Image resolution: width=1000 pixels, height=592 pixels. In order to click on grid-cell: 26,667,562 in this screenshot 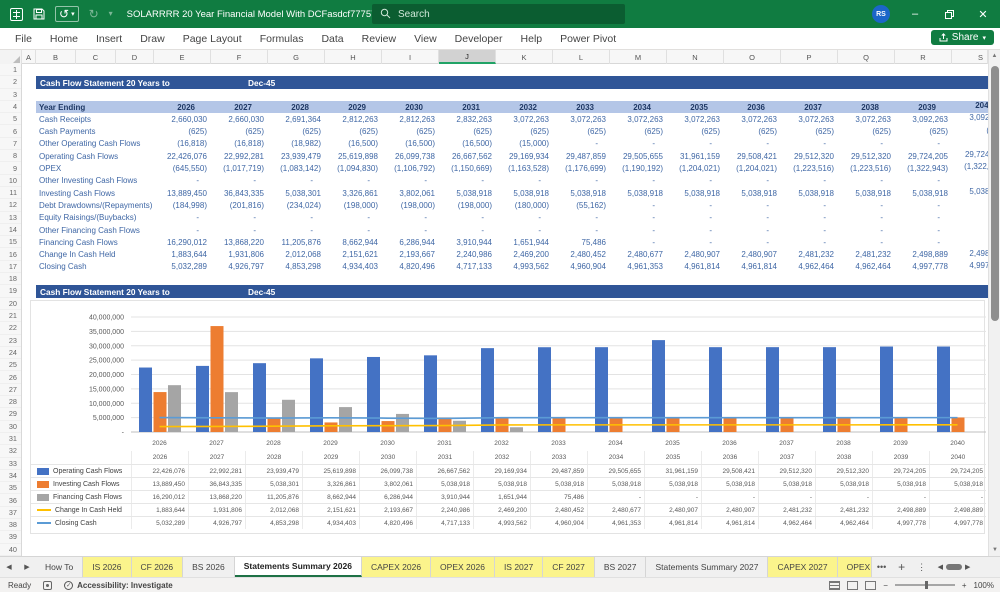, I will do `click(467, 156)`.